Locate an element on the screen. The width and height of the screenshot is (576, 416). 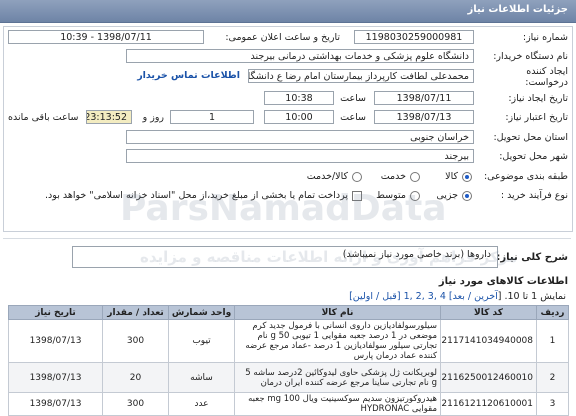
general-desc-value: داروها (برند خاصی مورد نیاز نمیباشد) is located at coordinates (416, 254).